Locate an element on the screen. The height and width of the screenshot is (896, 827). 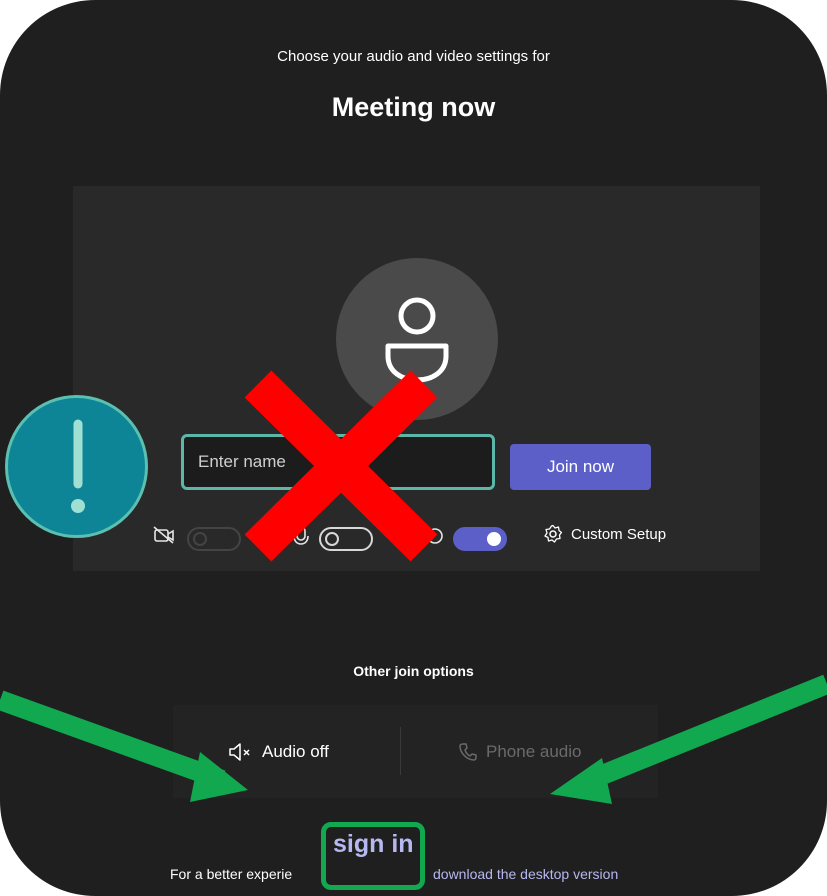
warning-badge is located at coordinates (76, 466).